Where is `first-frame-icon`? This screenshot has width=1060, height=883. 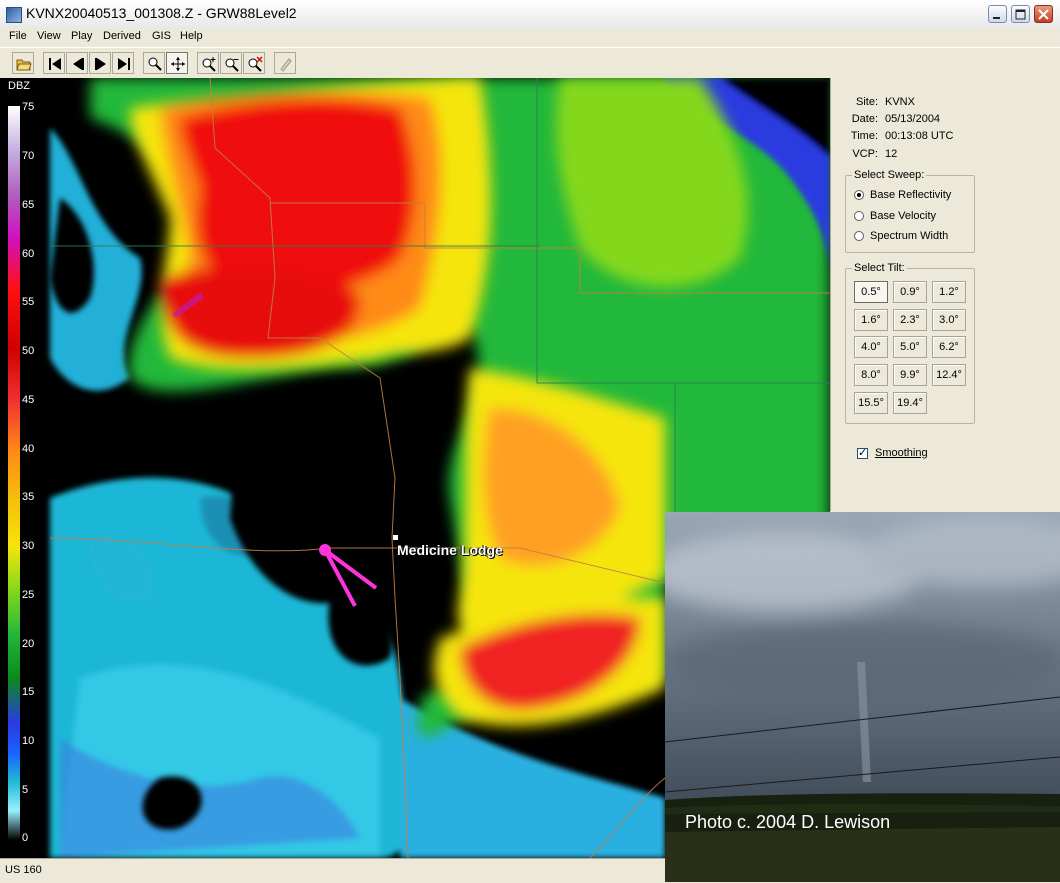
first-frame-icon is located at coordinates (55, 64).